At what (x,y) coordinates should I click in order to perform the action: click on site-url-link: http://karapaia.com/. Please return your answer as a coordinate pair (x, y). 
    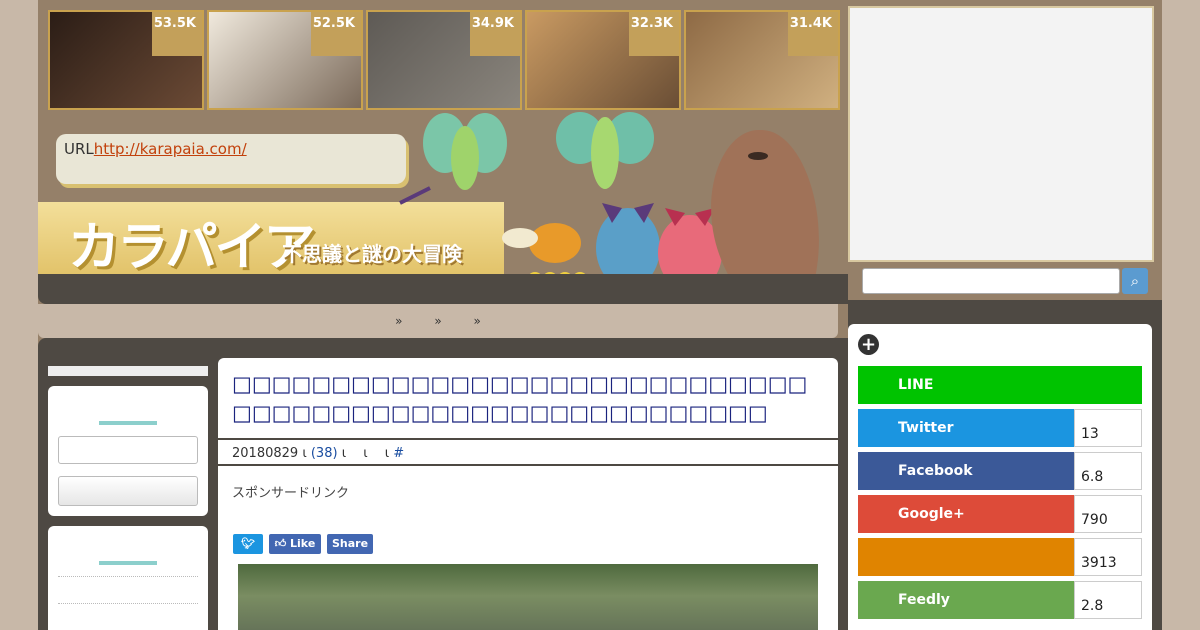
    Looking at the image, I should click on (170, 149).